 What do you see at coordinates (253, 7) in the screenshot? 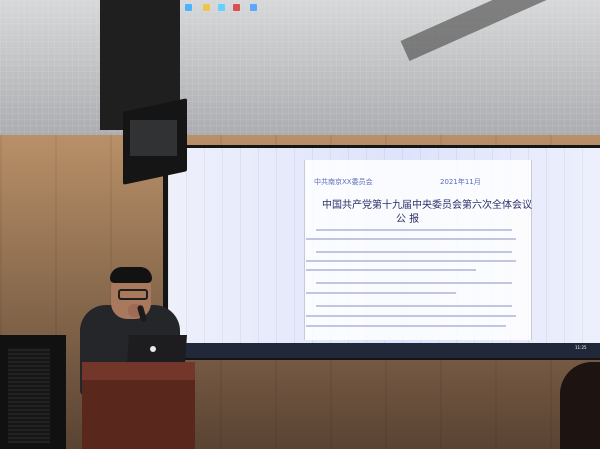
I see `presentation-icon` at bounding box center [253, 7].